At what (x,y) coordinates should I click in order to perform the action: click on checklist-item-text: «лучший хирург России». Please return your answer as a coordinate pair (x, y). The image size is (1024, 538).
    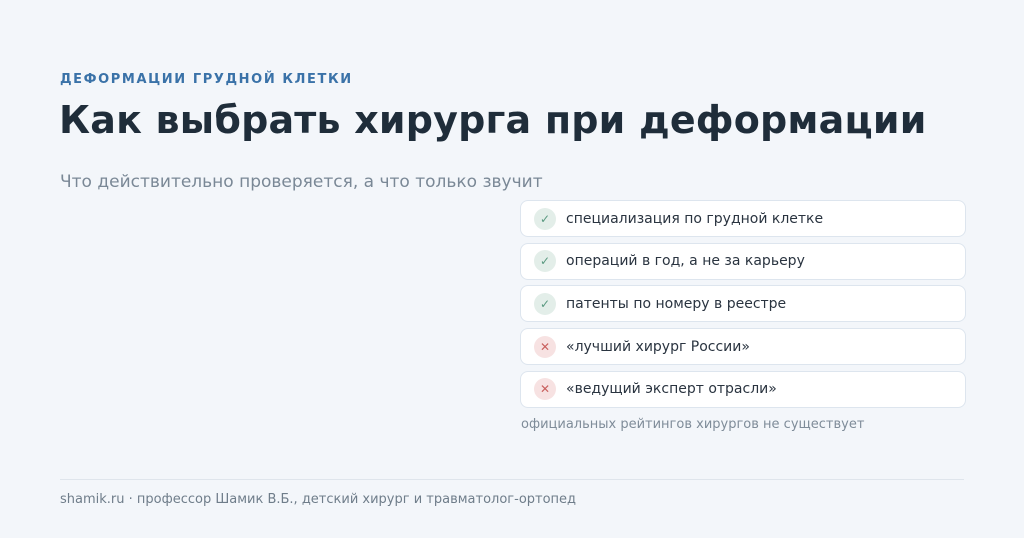
    Looking at the image, I should click on (658, 346).